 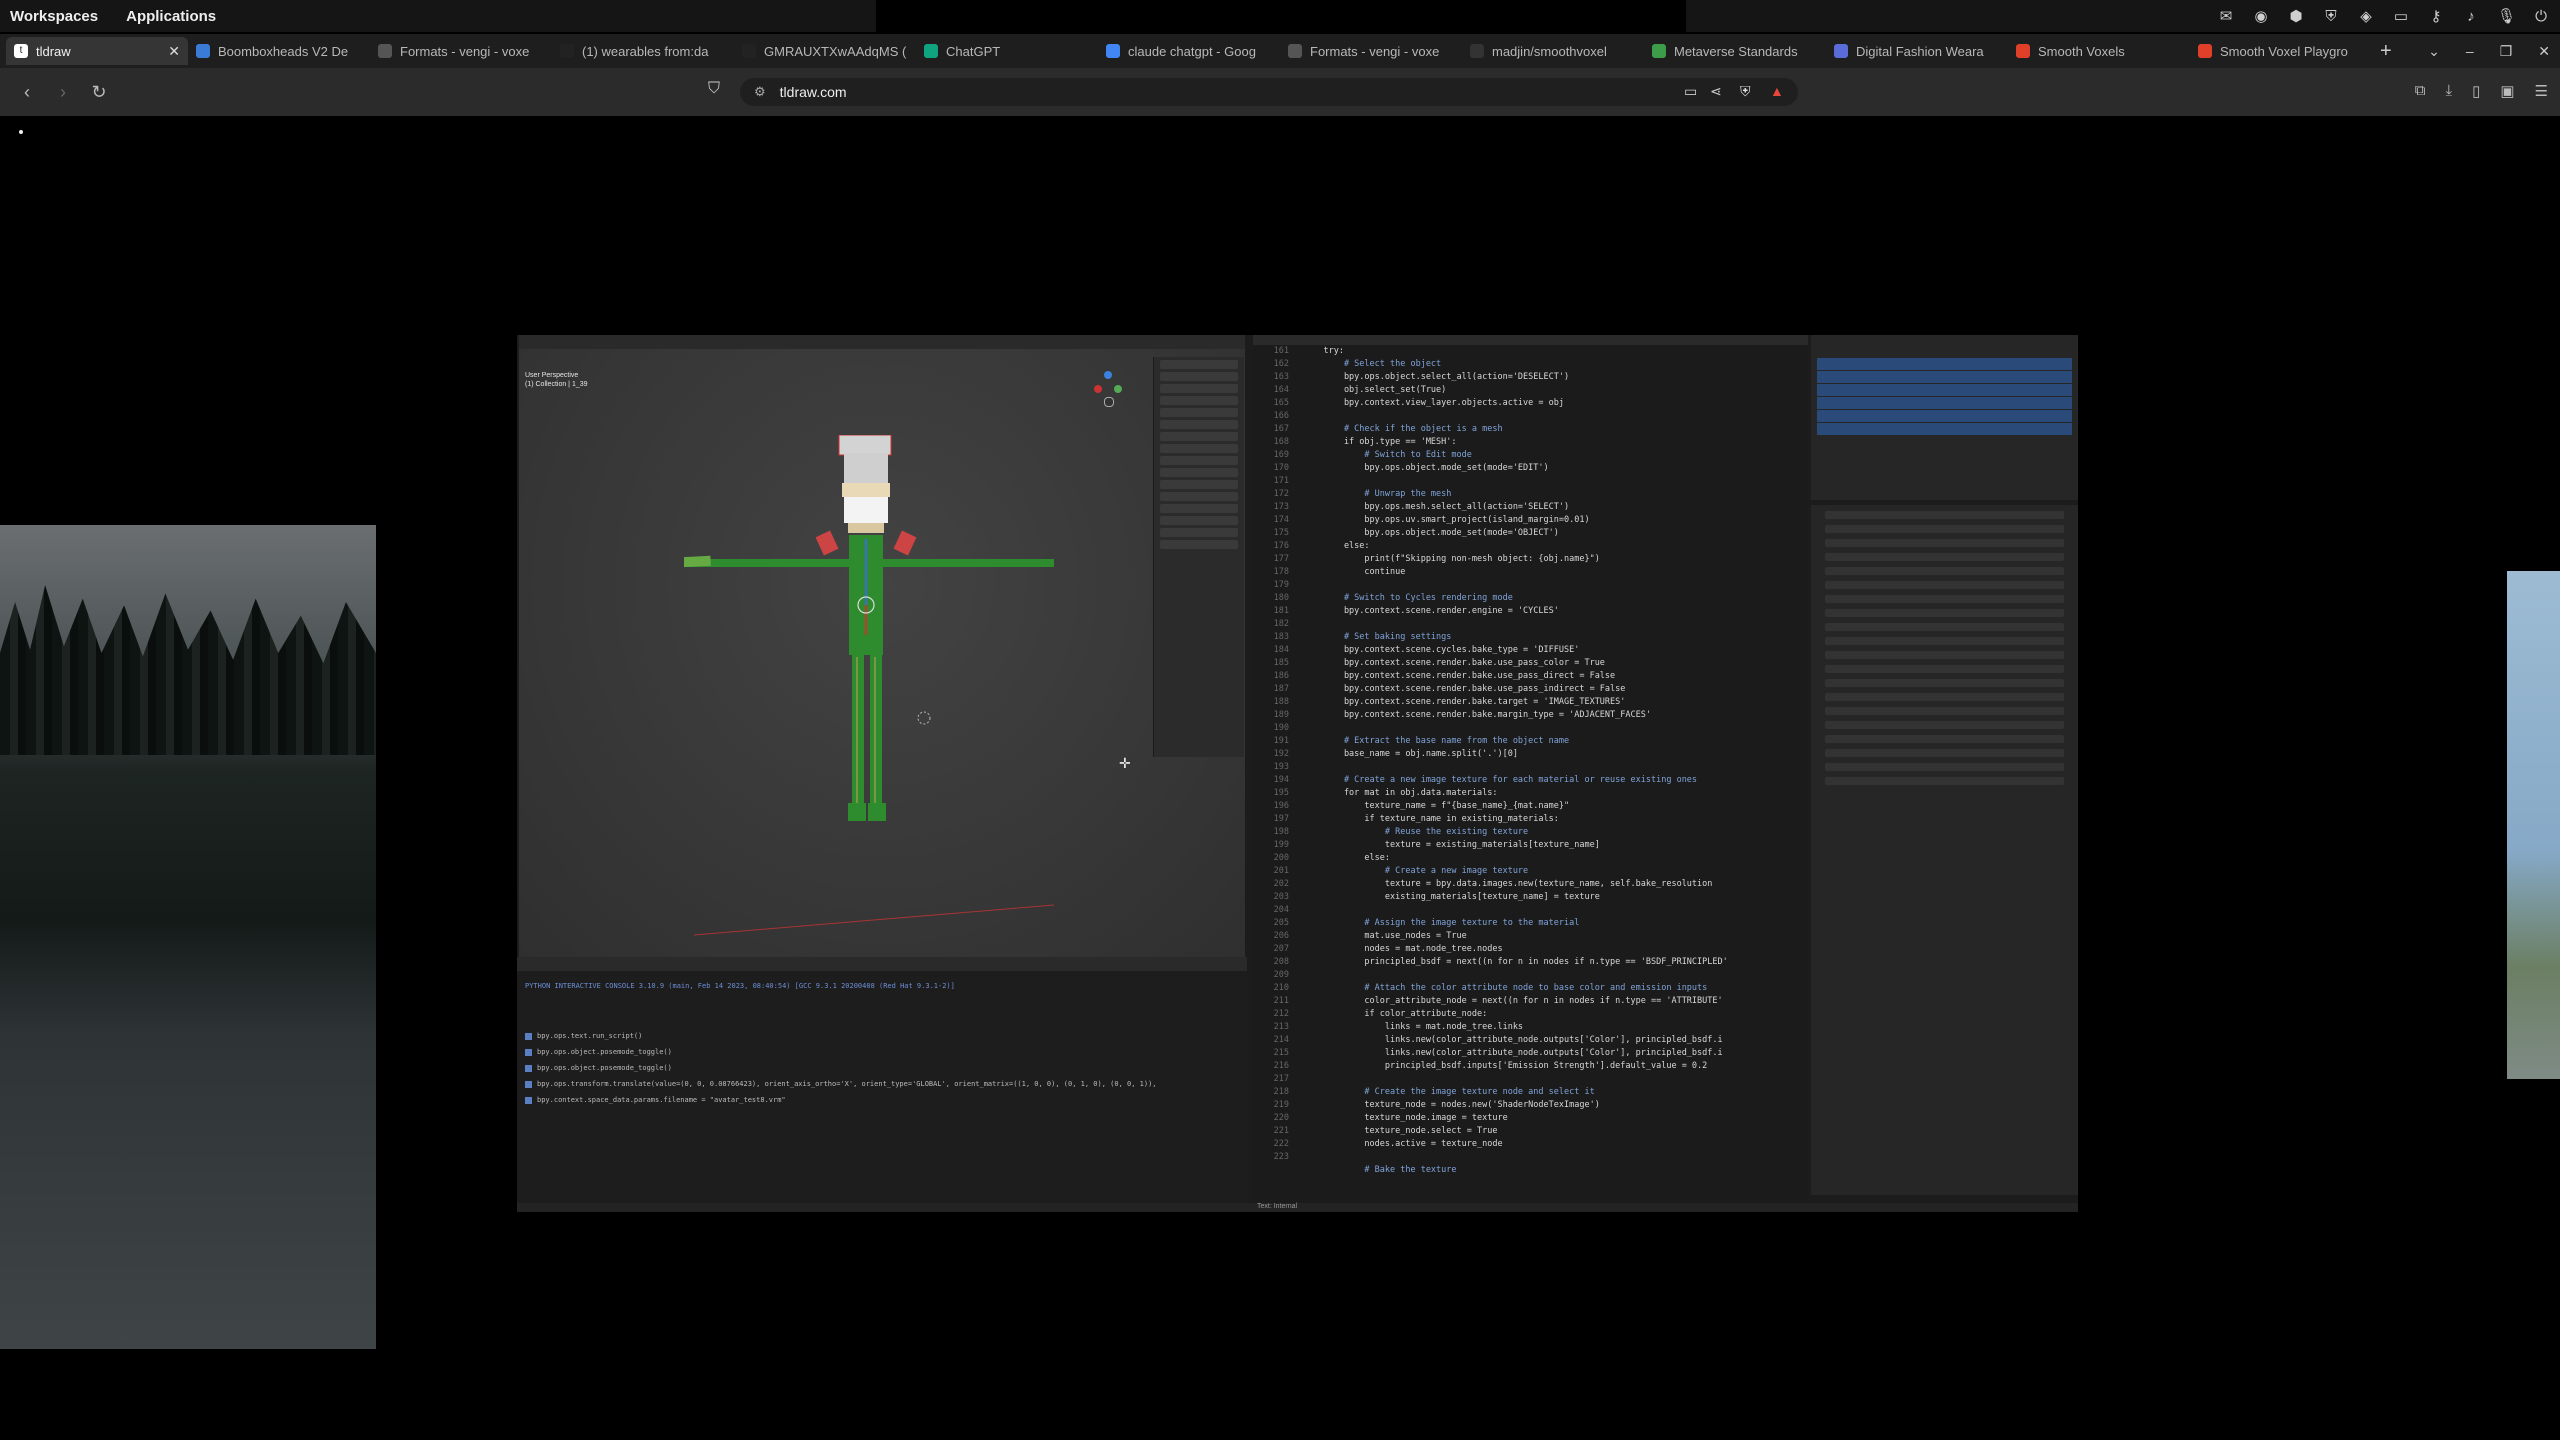 I want to click on screen-notch, so click(x=1281, y=16).